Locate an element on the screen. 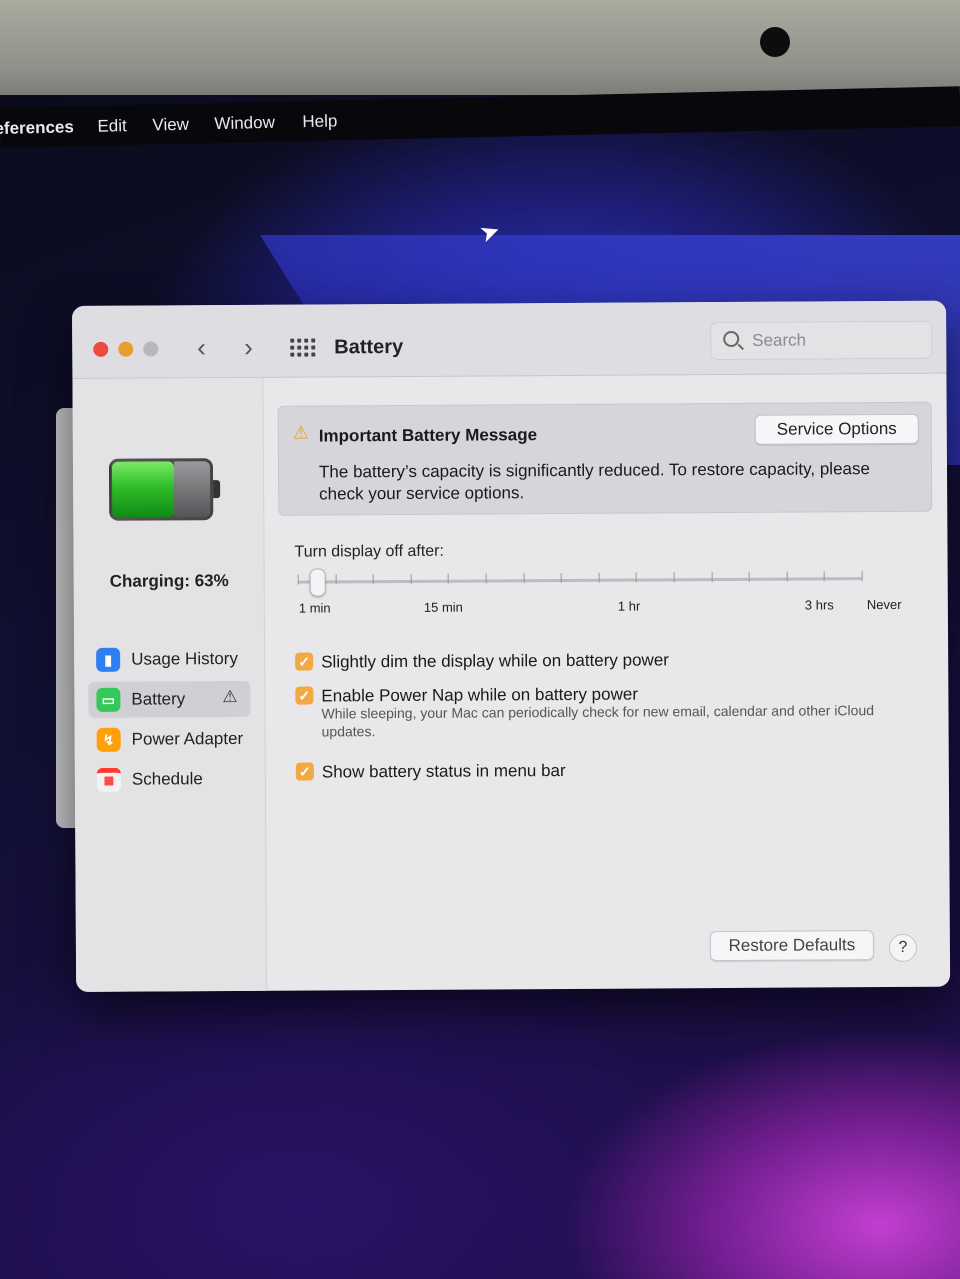 The image size is (960, 1279). charging-status: Charging: 63% is located at coordinates (169, 581).